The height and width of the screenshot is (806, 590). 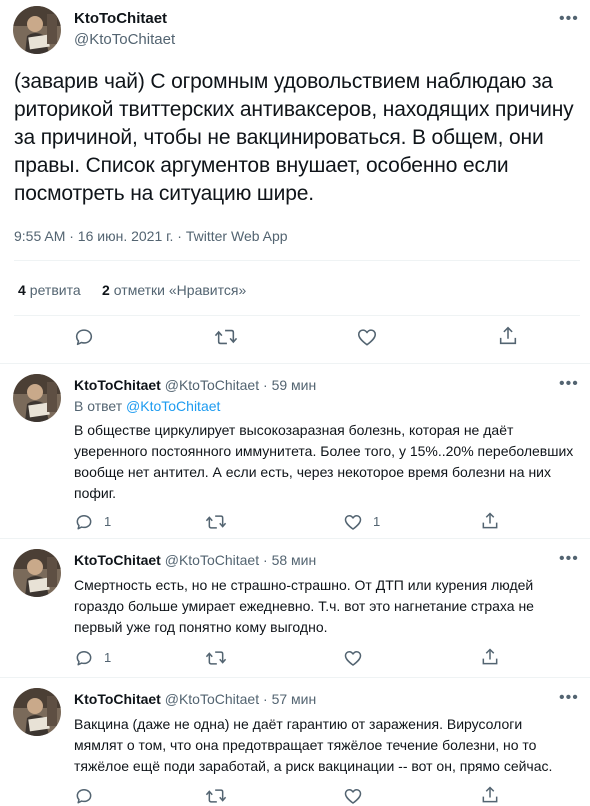 I want to click on likes-stat: 2 отметки «Нравится», so click(x=174, y=290).